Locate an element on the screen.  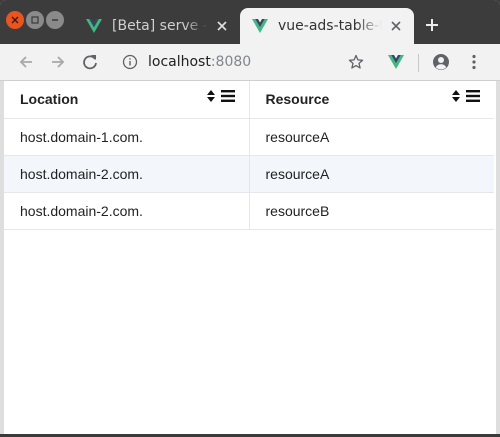
tab-strip: [Beta] serve - Pr vue-ads-table-tr is located at coordinates (250, 22).